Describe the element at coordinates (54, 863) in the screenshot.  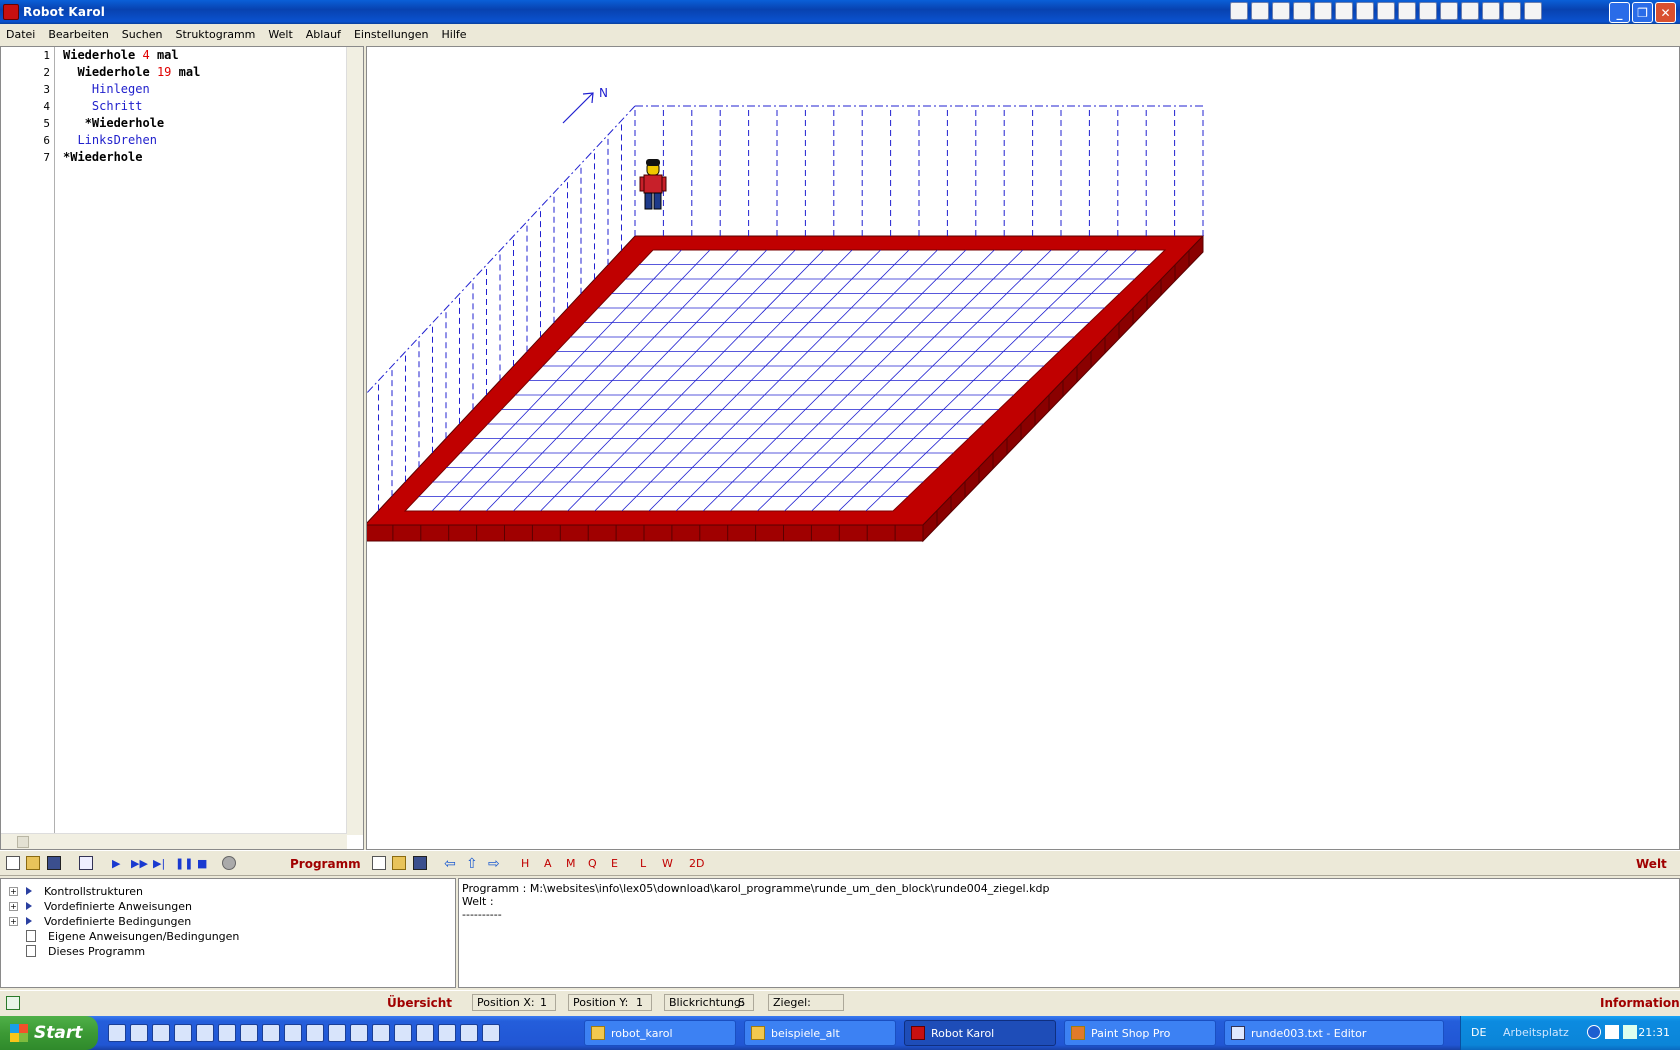
I see `save-icon` at that location.